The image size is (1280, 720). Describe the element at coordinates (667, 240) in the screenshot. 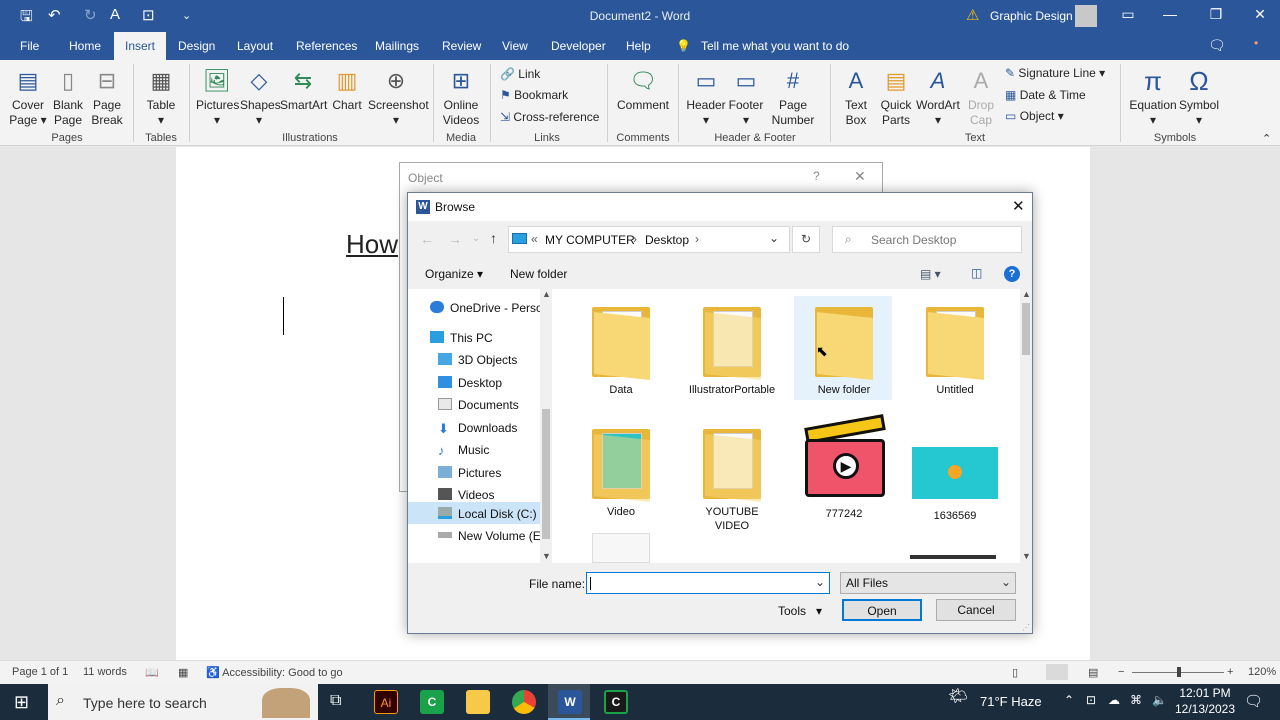

I see `breadcrumb-desktop: Desktop` at that location.